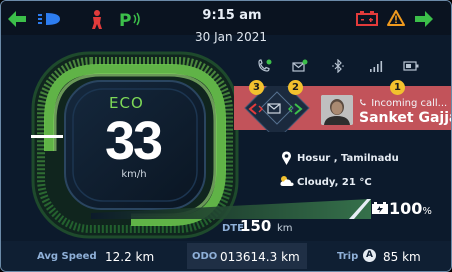 This screenshot has width=452, height=272. I want to click on badge-1: 1, so click(397, 87).